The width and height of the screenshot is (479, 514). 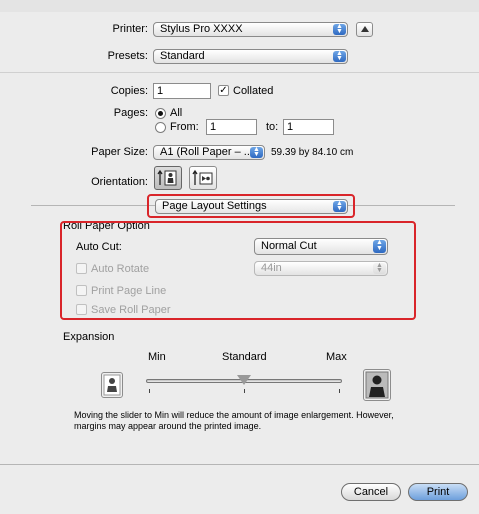 I want to click on orientation-portrait-button, so click(x=168, y=178).